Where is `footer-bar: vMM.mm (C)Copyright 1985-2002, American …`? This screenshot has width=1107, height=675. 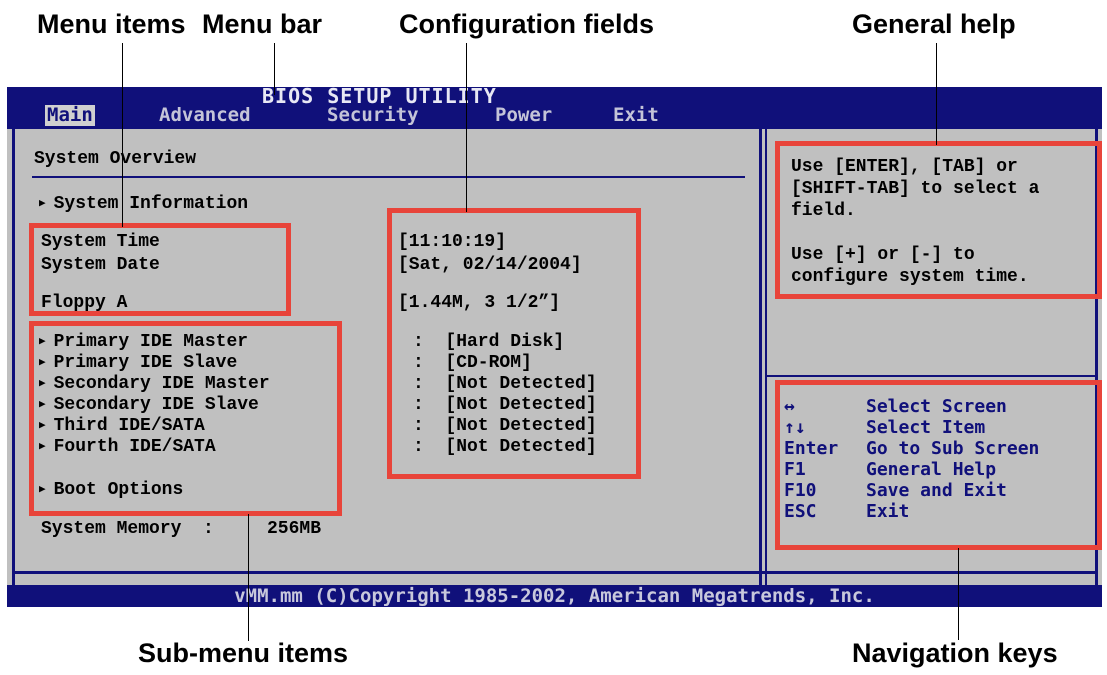 footer-bar: vMM.mm (C)Copyright 1985-2002, American … is located at coordinates (554, 596).